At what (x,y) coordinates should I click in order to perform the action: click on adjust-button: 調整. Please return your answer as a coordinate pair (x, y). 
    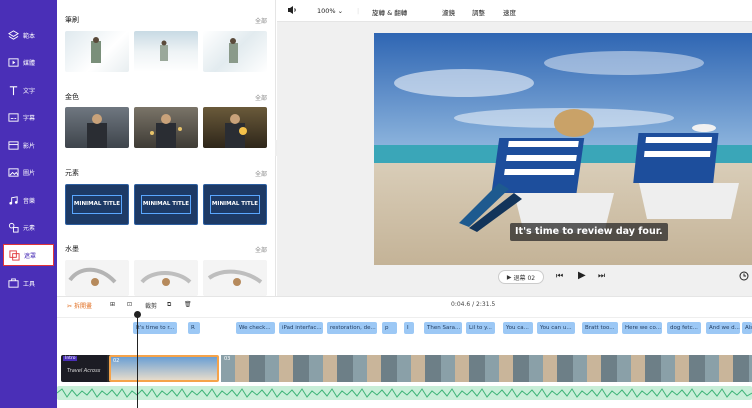
    Looking at the image, I should click on (478, 12).